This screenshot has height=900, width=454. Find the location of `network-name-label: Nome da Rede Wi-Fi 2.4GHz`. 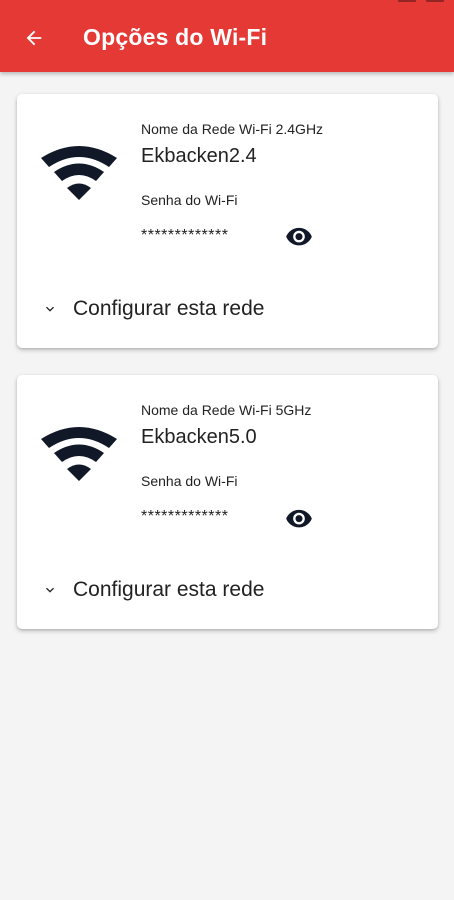

network-name-label: Nome da Rede Wi-Fi 2.4GHz is located at coordinates (232, 129).